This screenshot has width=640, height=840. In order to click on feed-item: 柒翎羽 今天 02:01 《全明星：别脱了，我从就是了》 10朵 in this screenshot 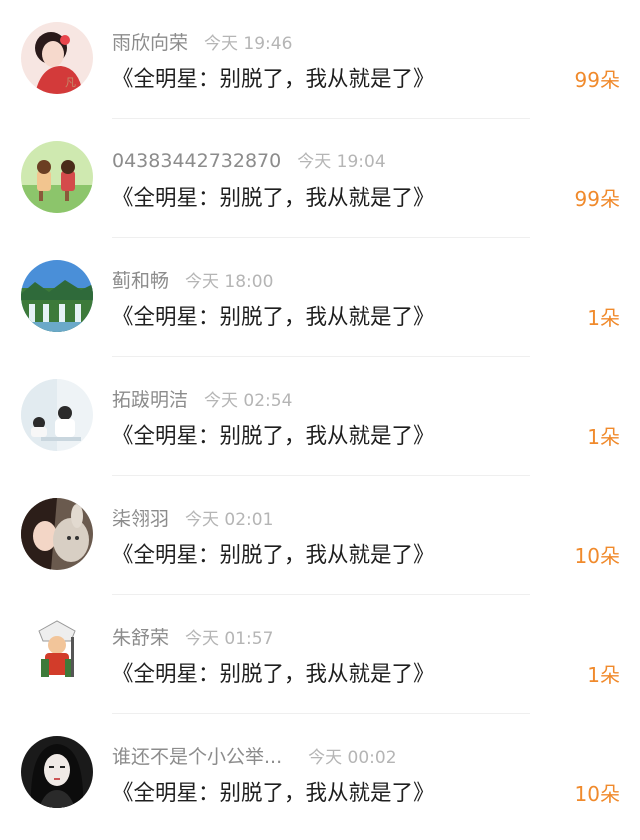, I will do `click(320, 535)`.